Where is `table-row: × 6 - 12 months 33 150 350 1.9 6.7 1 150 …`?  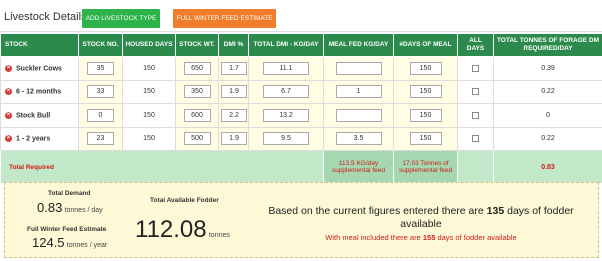
table-row: × 6 - 12 months 33 150 350 1.9 6.7 1 150 … is located at coordinates (301, 91).